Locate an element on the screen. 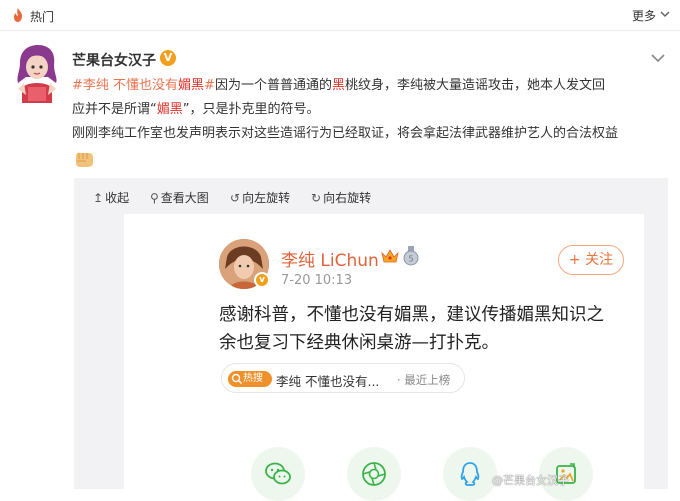 This screenshot has height=501, width=680. rotate-right-icon: ↻ is located at coordinates (316, 197).